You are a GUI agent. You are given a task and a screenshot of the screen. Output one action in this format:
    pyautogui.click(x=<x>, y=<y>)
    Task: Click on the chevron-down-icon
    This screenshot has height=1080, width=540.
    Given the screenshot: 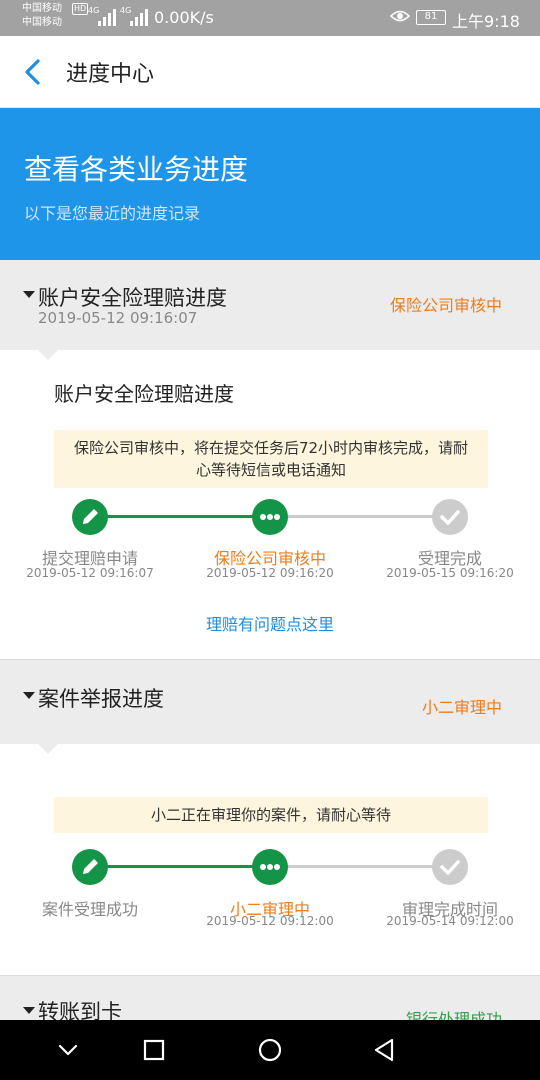 What is the action you would take?
    pyautogui.click(x=68, y=1050)
    